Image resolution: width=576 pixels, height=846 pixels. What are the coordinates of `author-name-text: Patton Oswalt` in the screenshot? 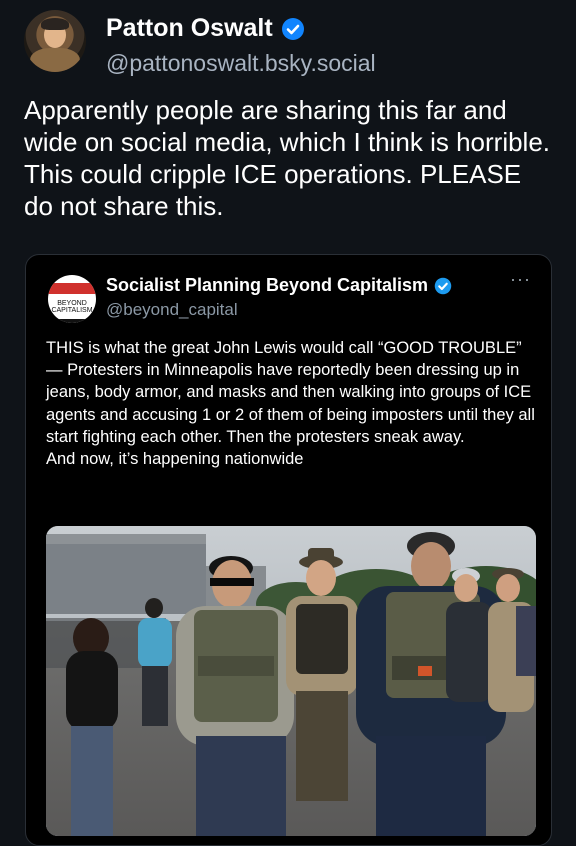 It's located at (189, 28).